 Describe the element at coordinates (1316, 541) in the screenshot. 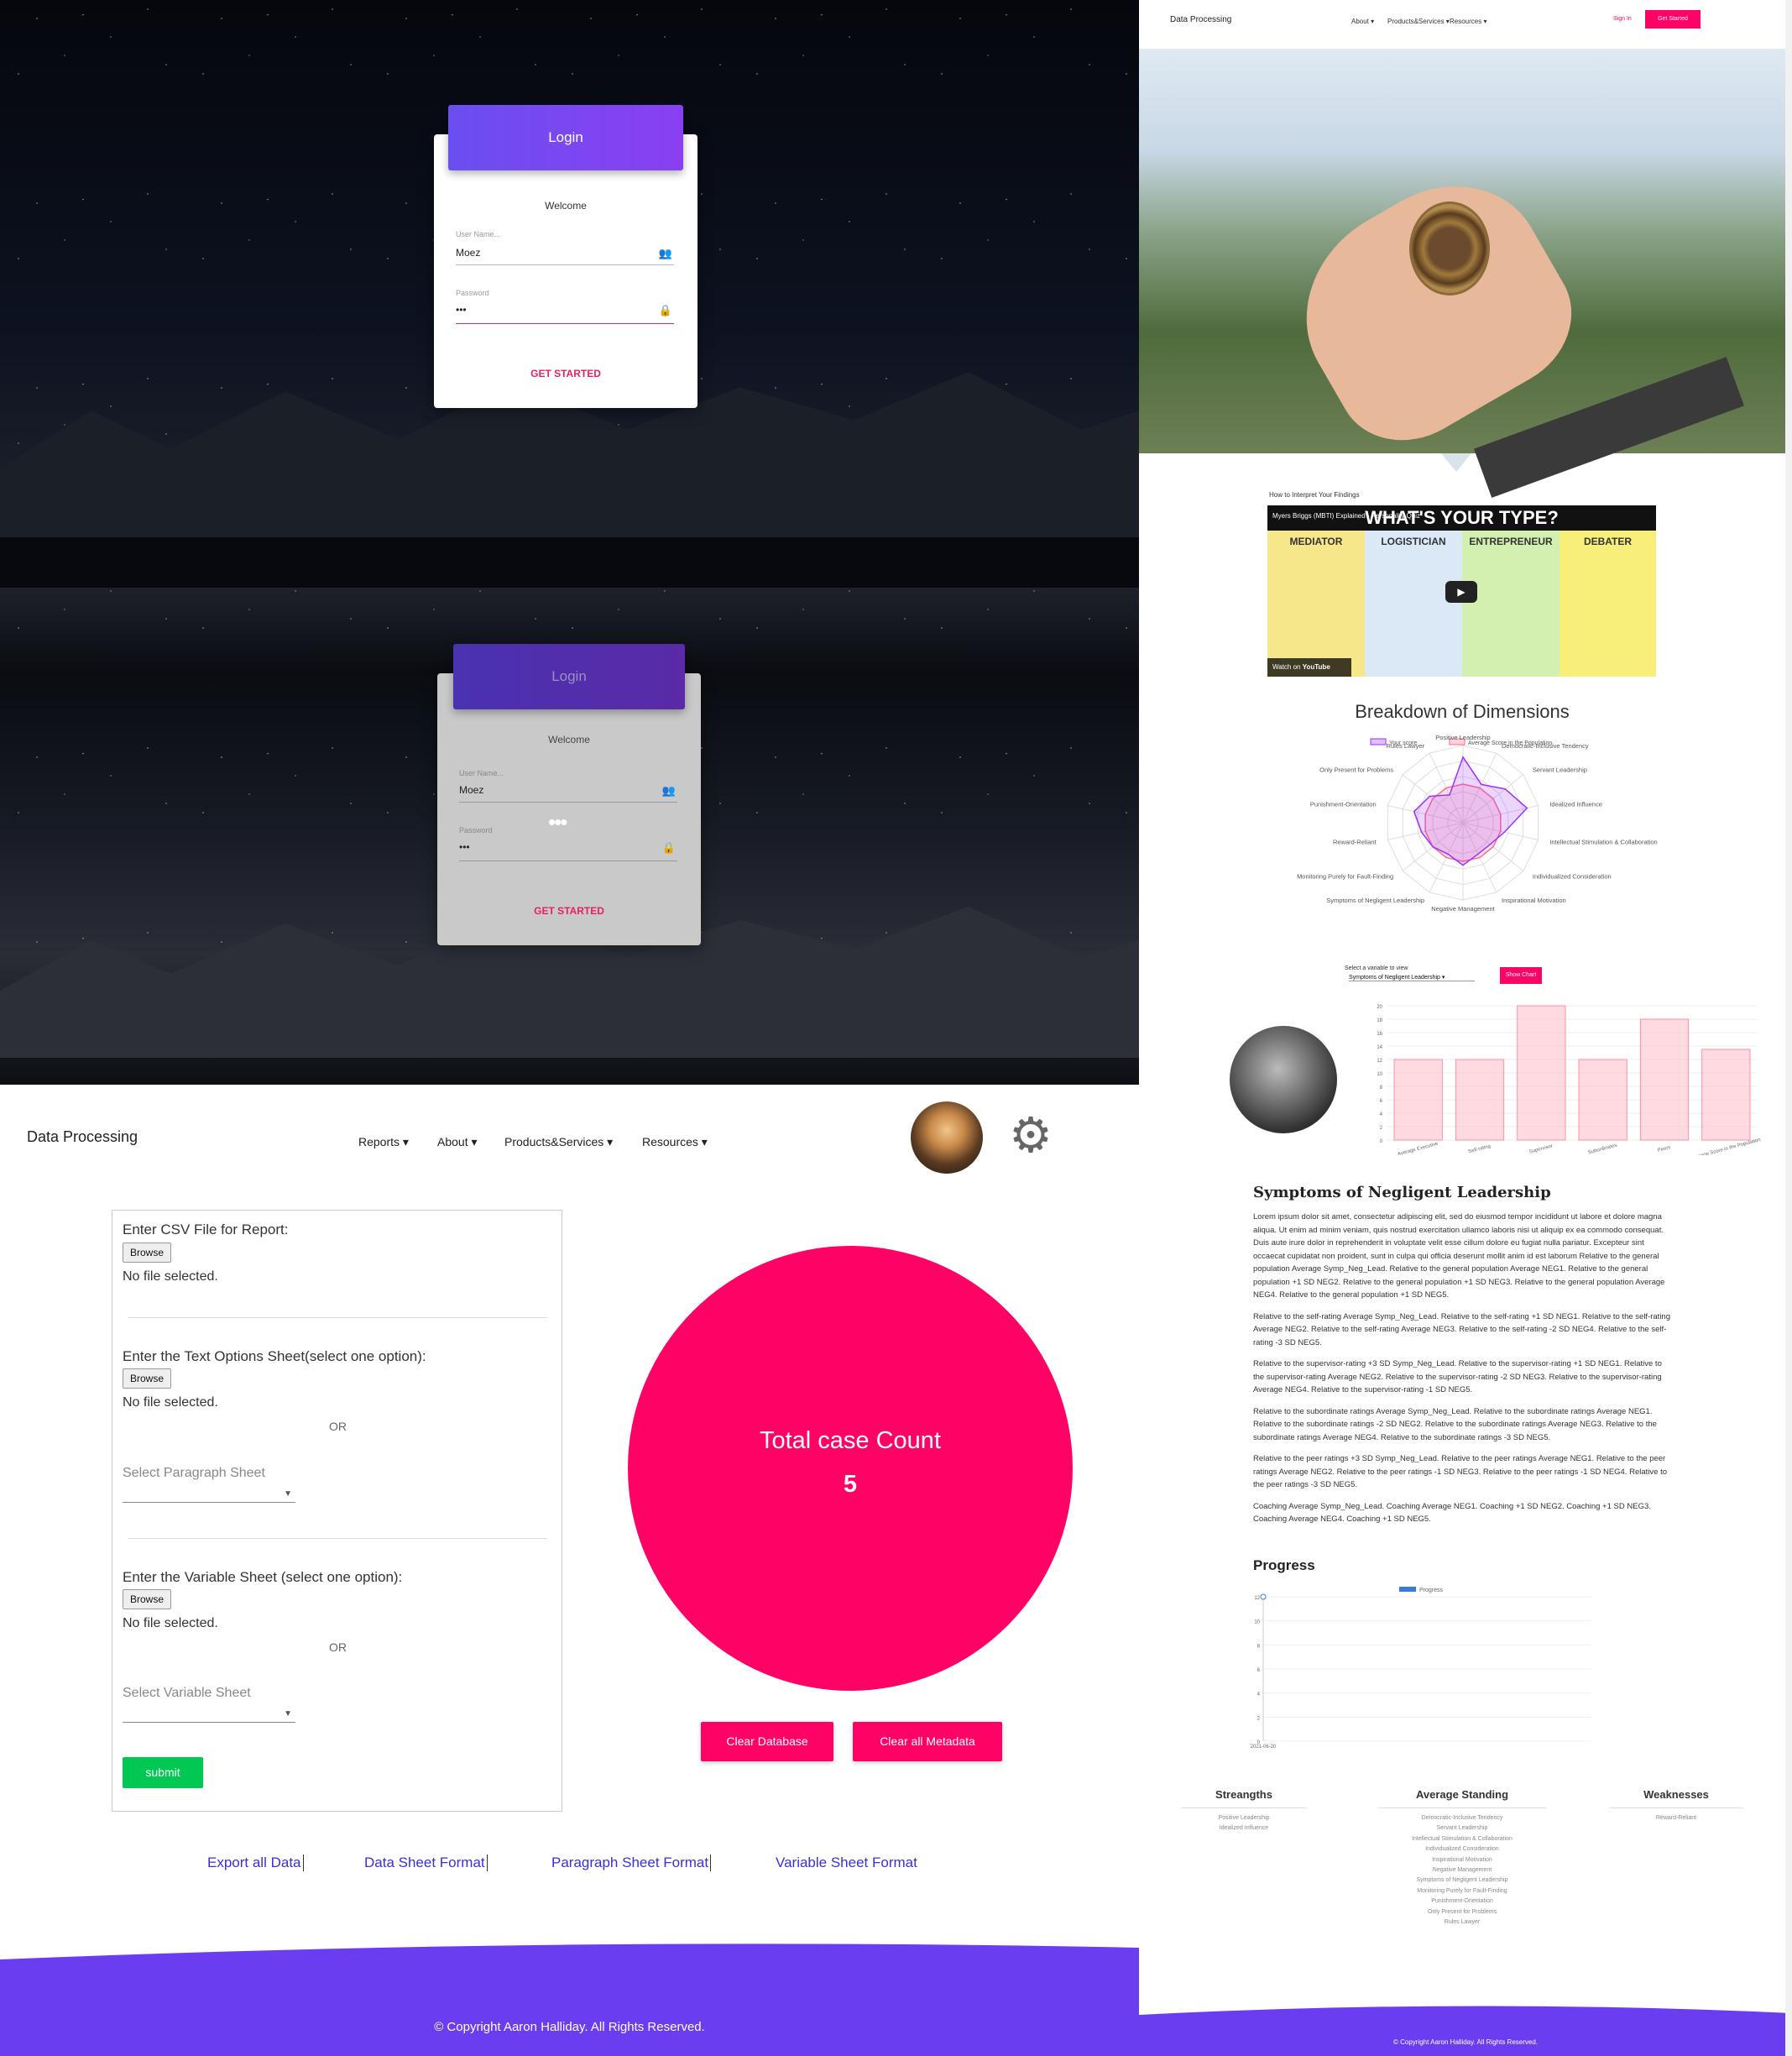

I see `panel-label: MEDIATOR` at that location.